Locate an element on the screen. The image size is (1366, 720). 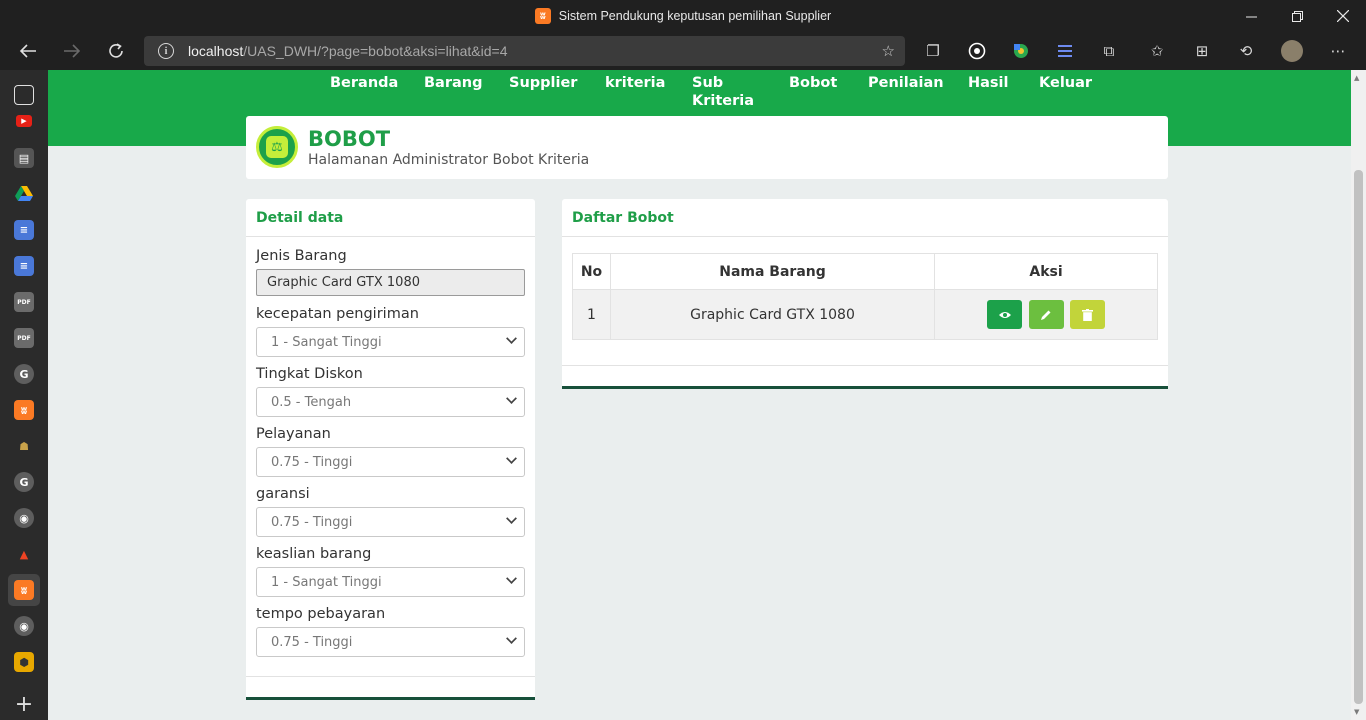
jenis-barang-label: Jenis Barang is located at coordinates (301, 256).